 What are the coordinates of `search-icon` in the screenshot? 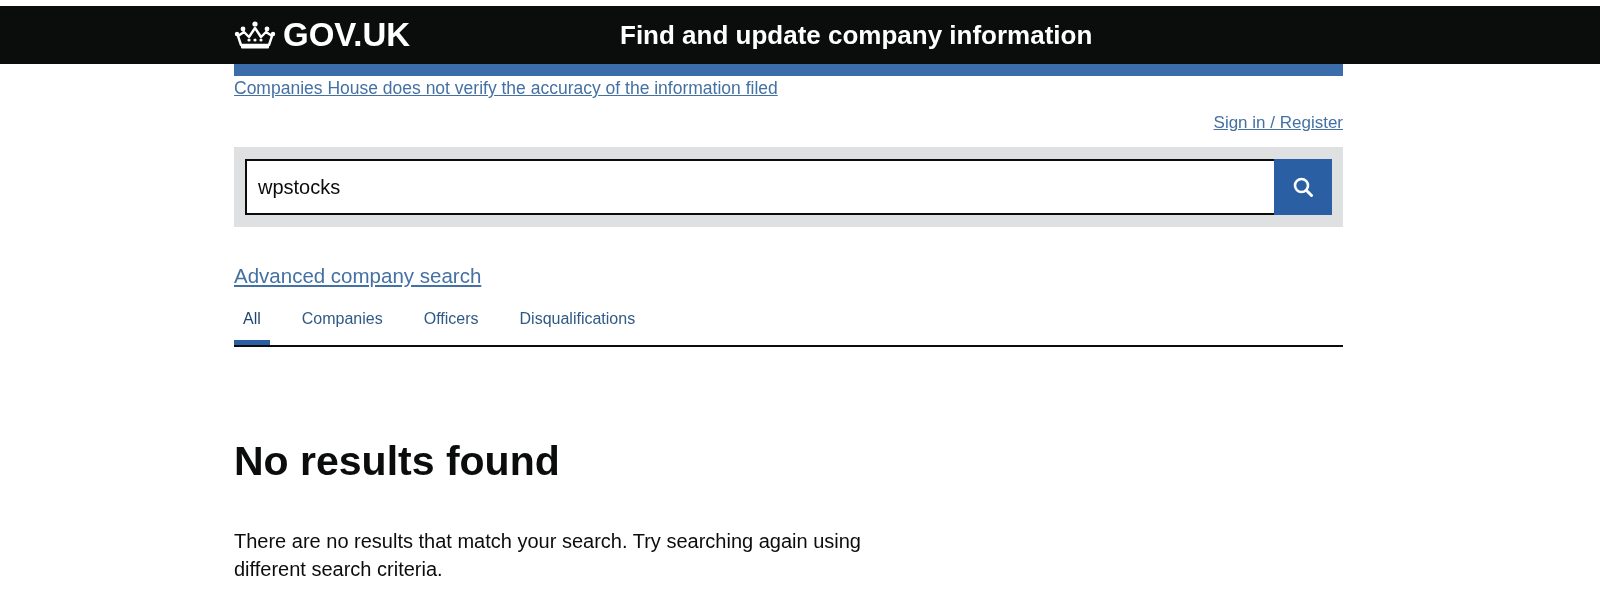 It's located at (1303, 187).